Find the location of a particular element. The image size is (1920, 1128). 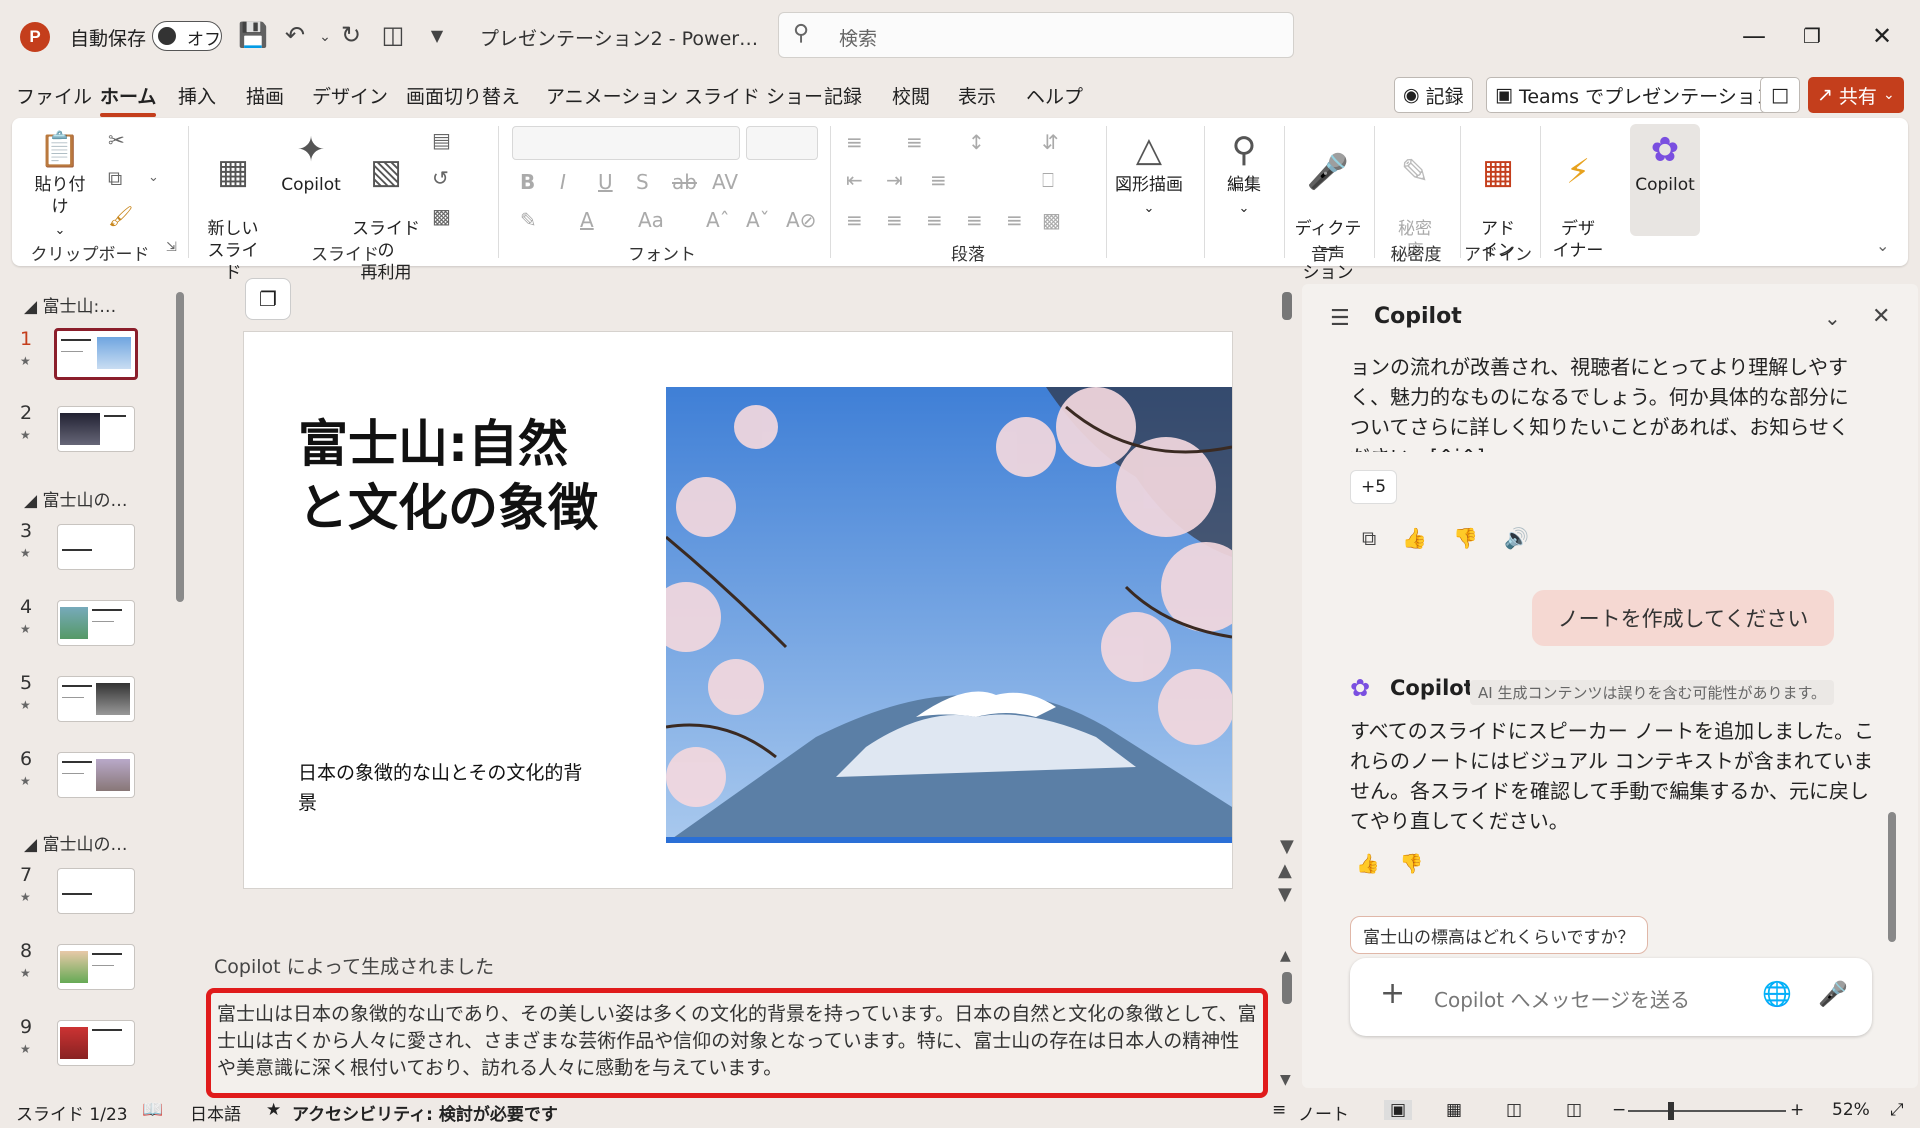

underline-icon: U is located at coordinates (605, 182).